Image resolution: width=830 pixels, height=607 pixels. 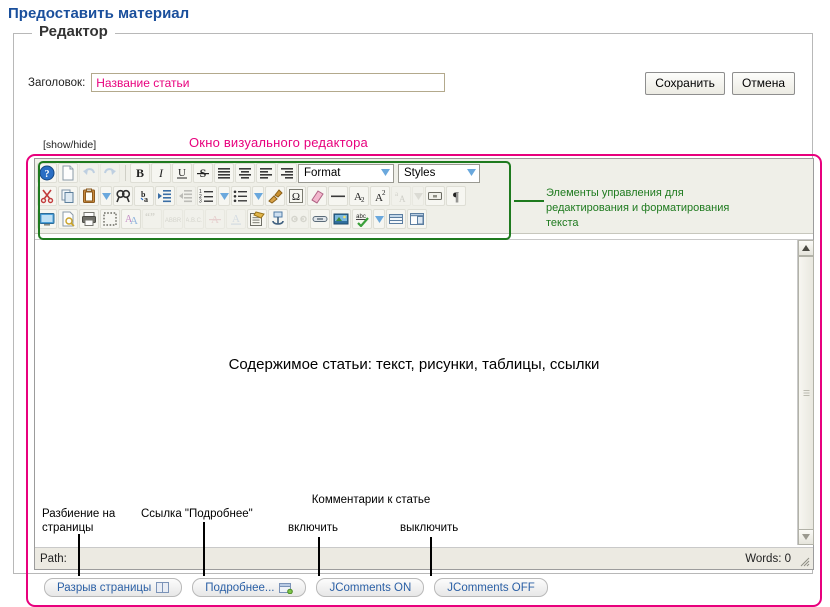 I want to click on blockquote-icon: “”, so click(x=152, y=219).